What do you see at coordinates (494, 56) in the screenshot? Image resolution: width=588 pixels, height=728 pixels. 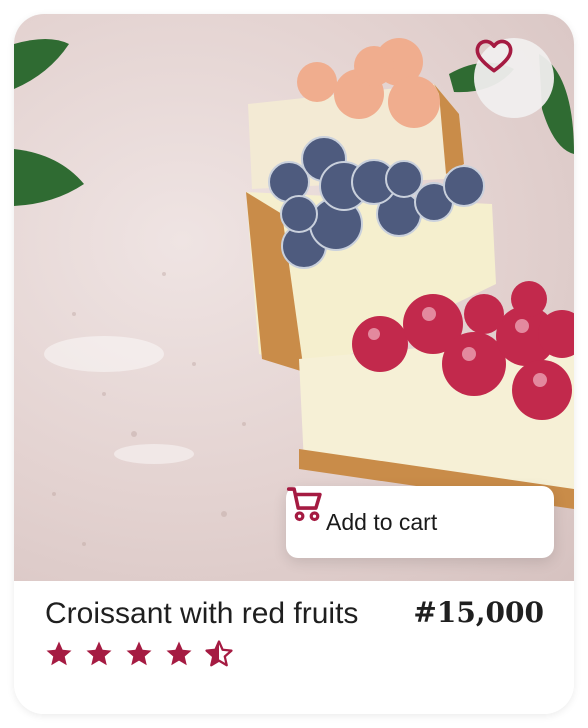 I see `heart-outline-icon` at bounding box center [494, 56].